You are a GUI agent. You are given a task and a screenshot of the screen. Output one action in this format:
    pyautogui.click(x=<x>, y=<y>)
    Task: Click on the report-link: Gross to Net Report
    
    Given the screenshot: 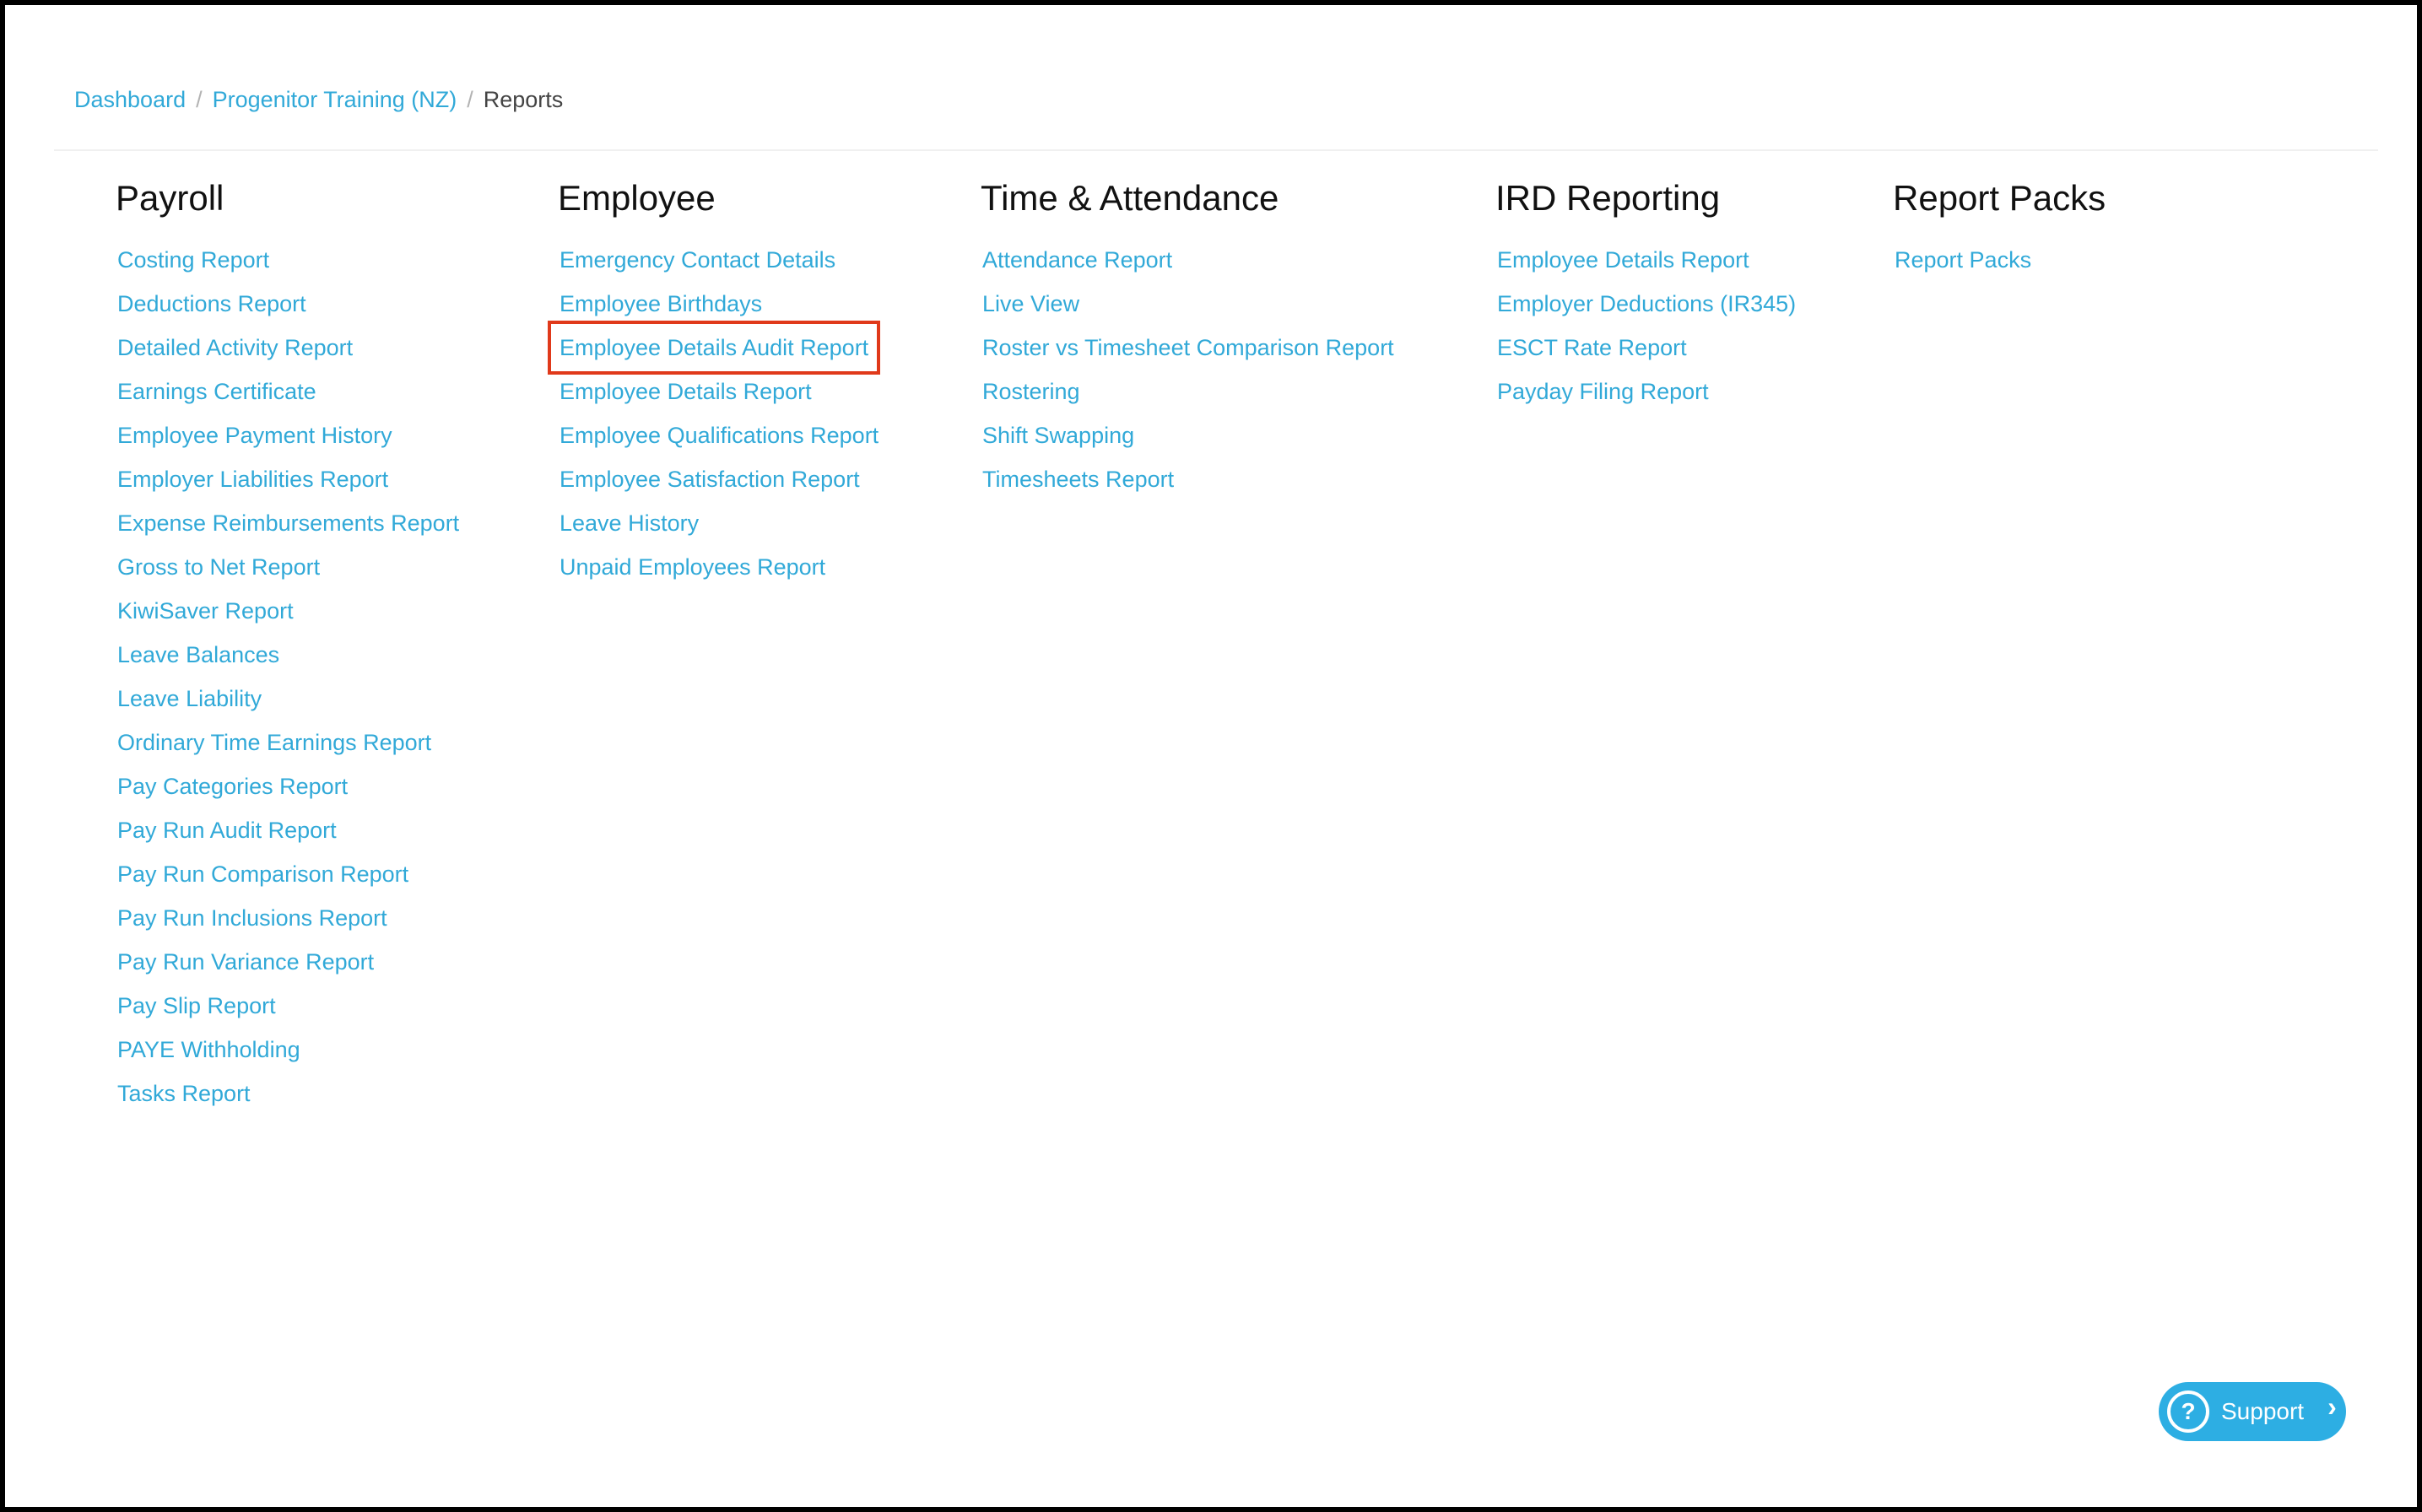 What is the action you would take?
    pyautogui.click(x=219, y=567)
    